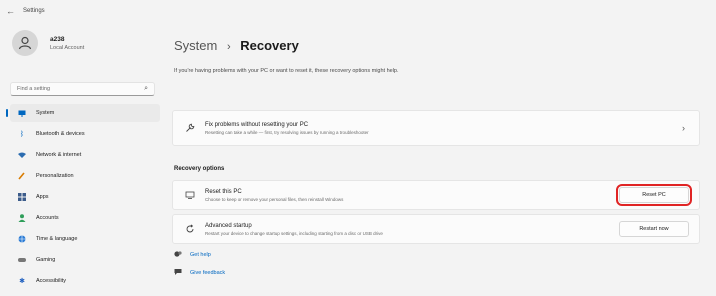 The height and width of the screenshot is (296, 716). Describe the element at coordinates (22, 197) in the screenshot. I see `apps-icon` at that location.